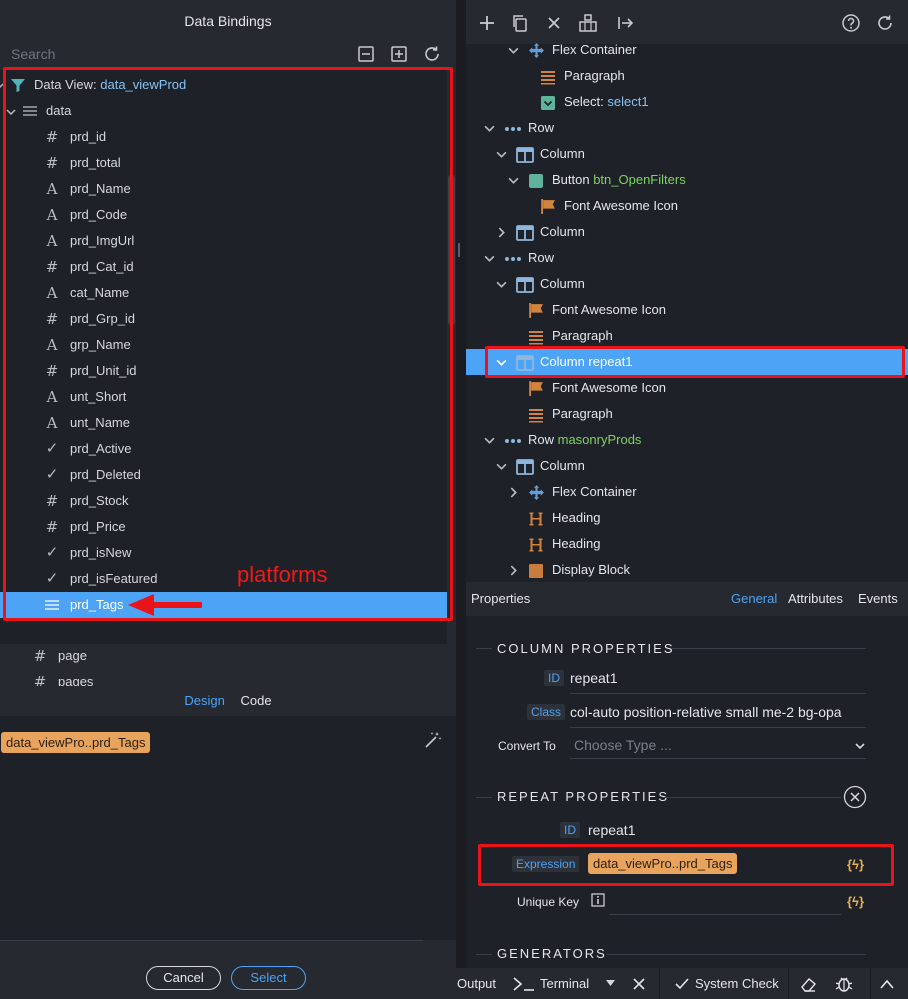 Image resolution: width=908 pixels, height=999 pixels. I want to click on expression-pill: data_viewPro..prd_Tags, so click(663, 863).